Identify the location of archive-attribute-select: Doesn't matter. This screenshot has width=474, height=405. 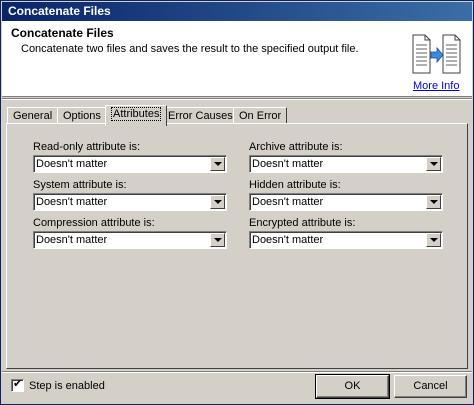
(346, 164).